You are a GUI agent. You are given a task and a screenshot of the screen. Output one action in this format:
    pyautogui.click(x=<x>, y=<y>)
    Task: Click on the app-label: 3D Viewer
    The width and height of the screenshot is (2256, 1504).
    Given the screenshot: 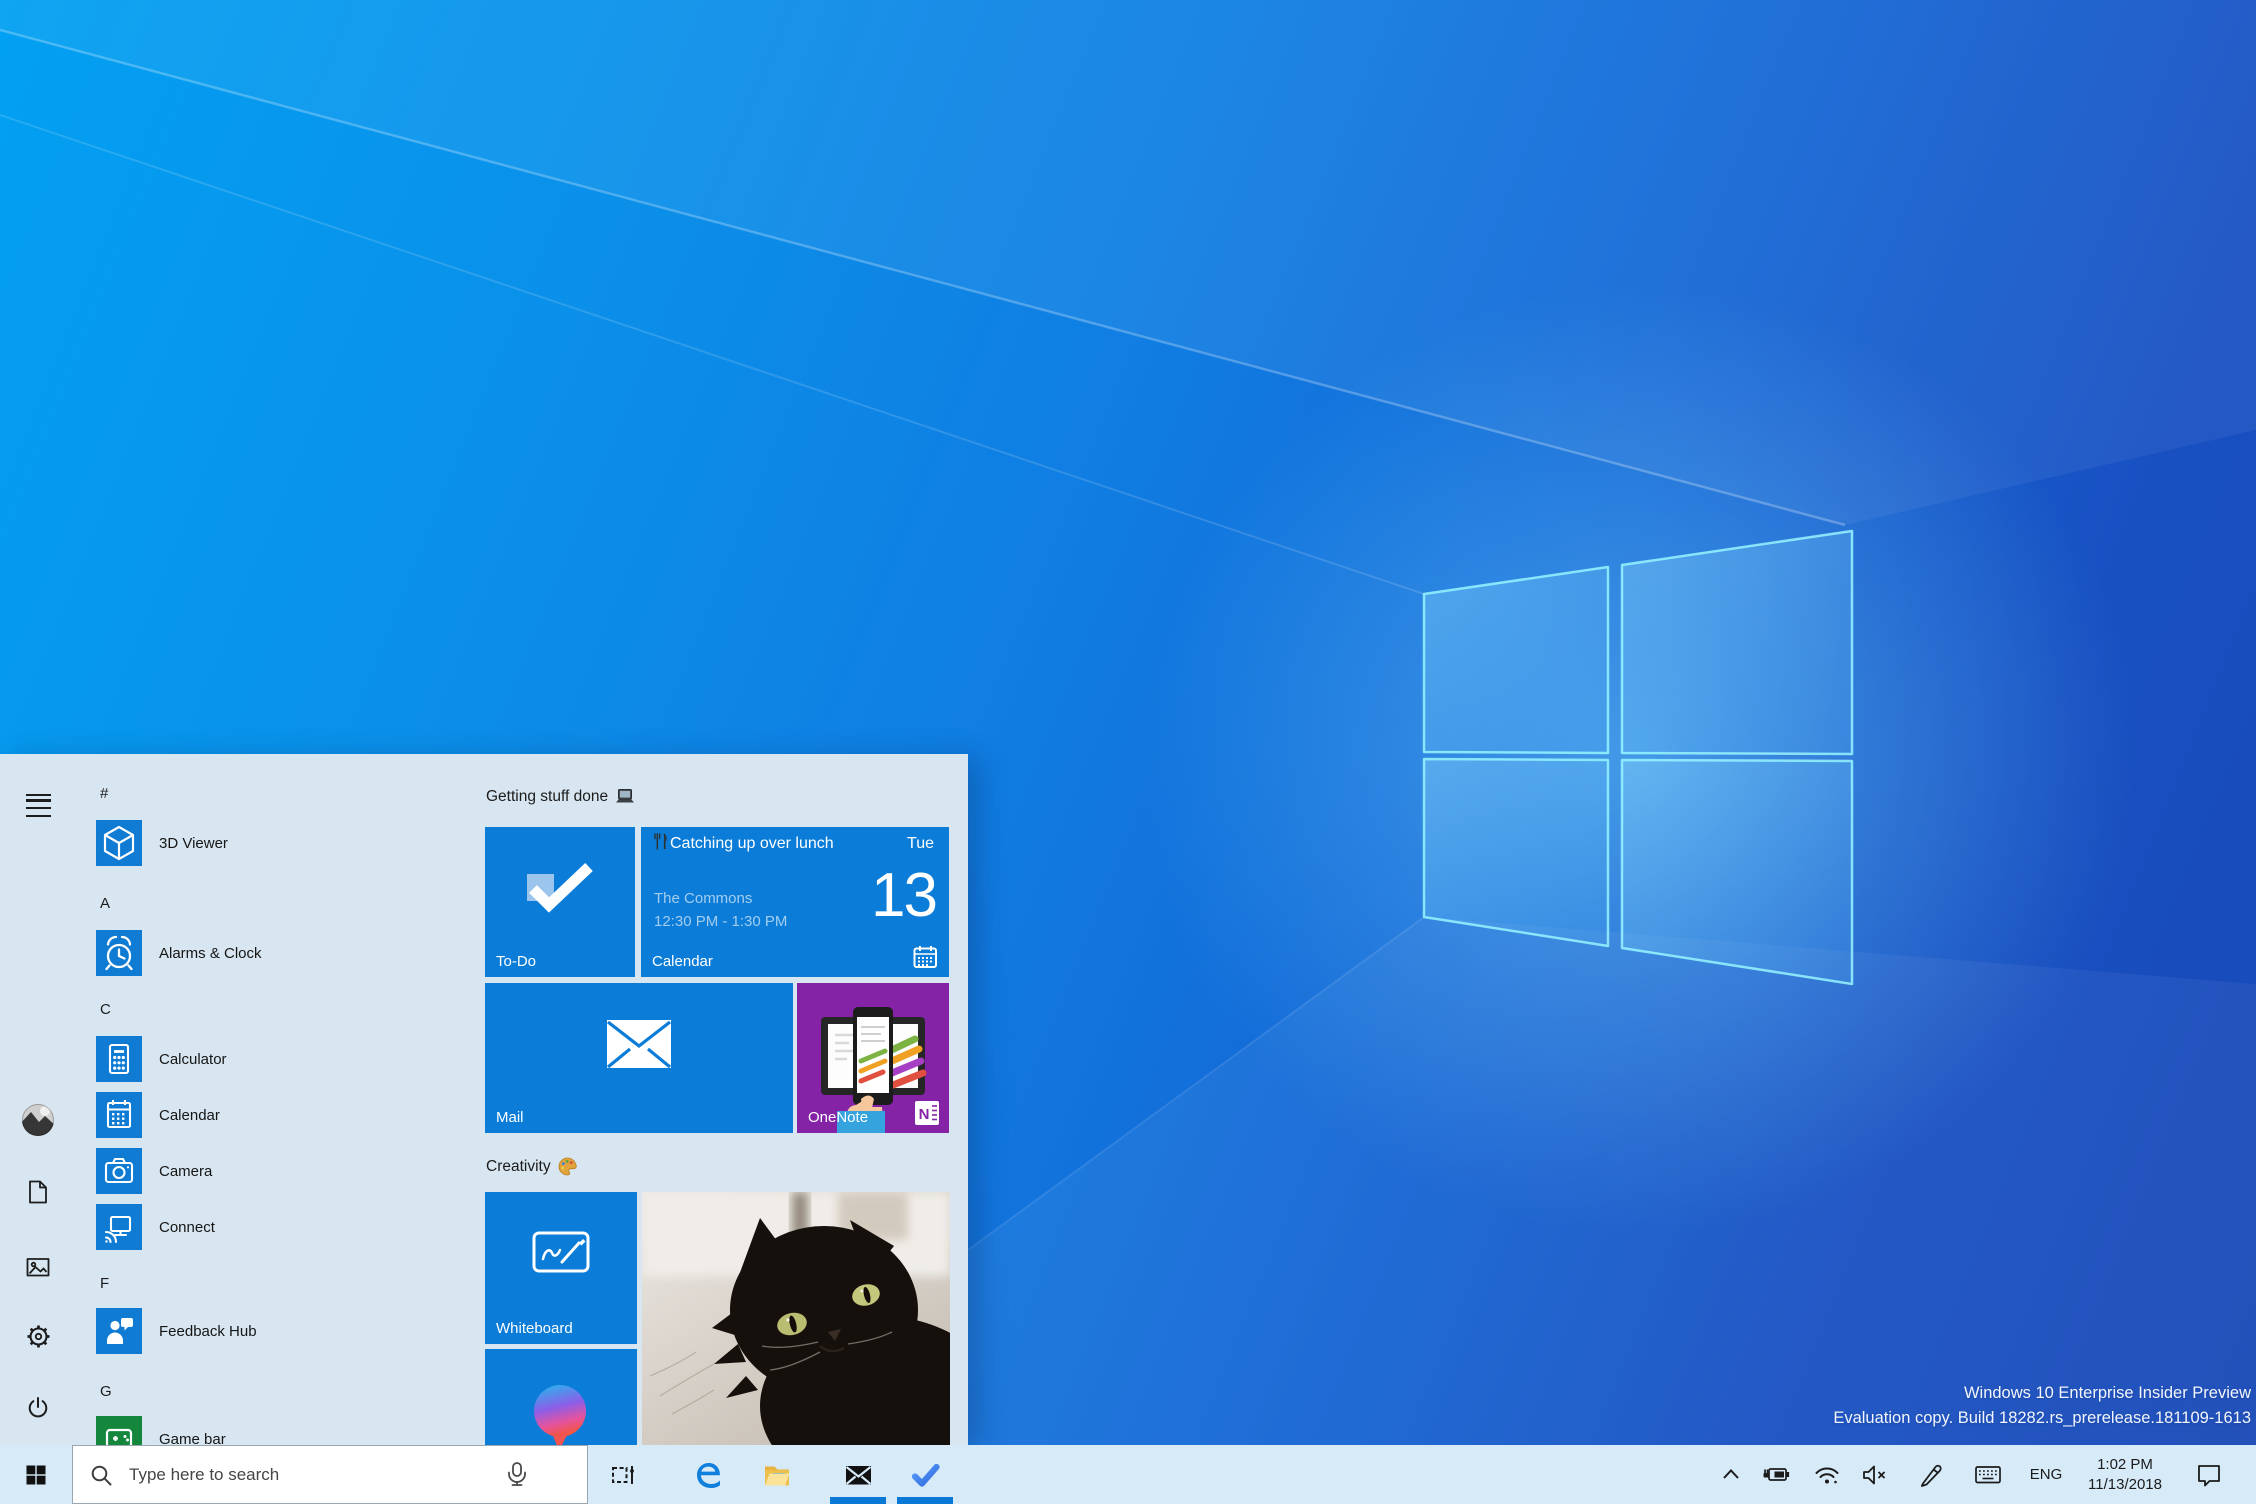 What is the action you would take?
    pyautogui.click(x=193, y=843)
    